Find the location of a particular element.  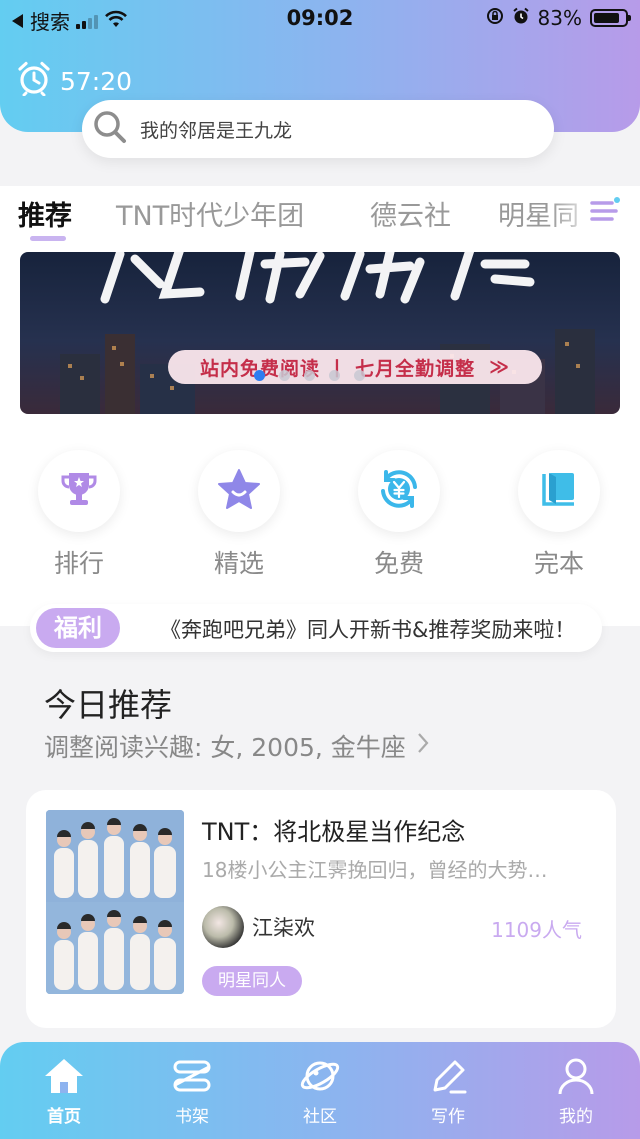

author-avatar is located at coordinates (223, 927).